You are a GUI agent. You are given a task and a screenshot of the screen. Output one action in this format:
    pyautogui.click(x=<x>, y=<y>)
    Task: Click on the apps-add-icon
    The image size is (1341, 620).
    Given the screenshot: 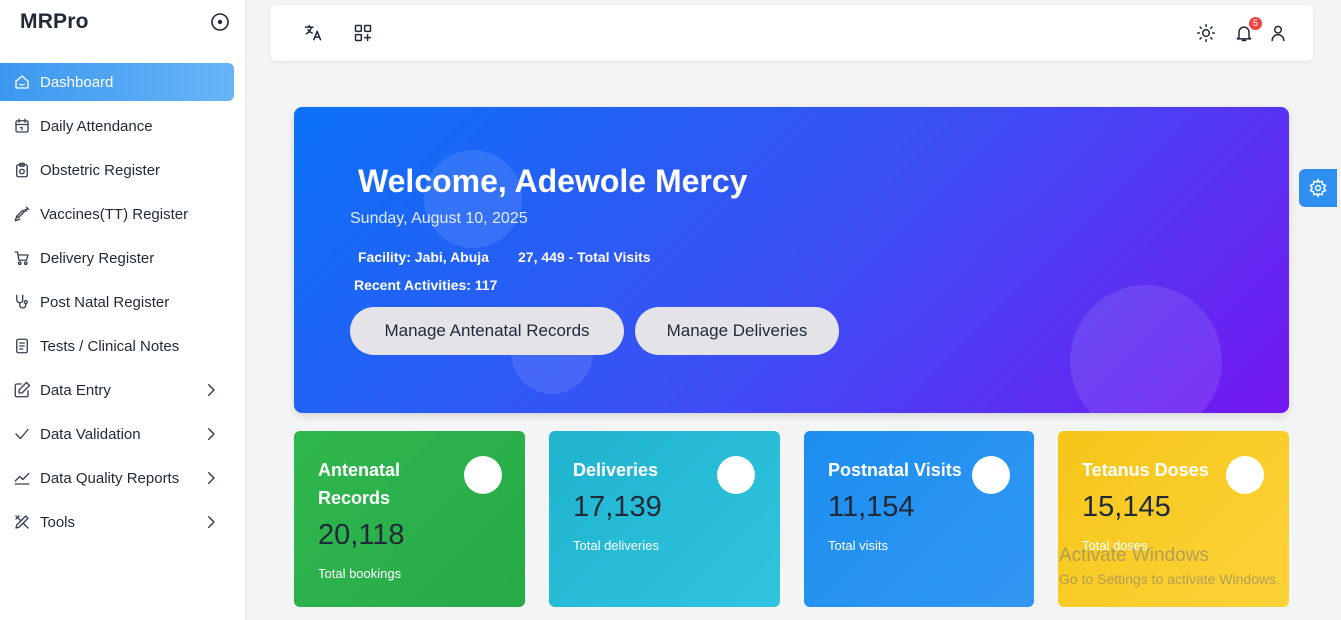 What is the action you would take?
    pyautogui.click(x=364, y=34)
    